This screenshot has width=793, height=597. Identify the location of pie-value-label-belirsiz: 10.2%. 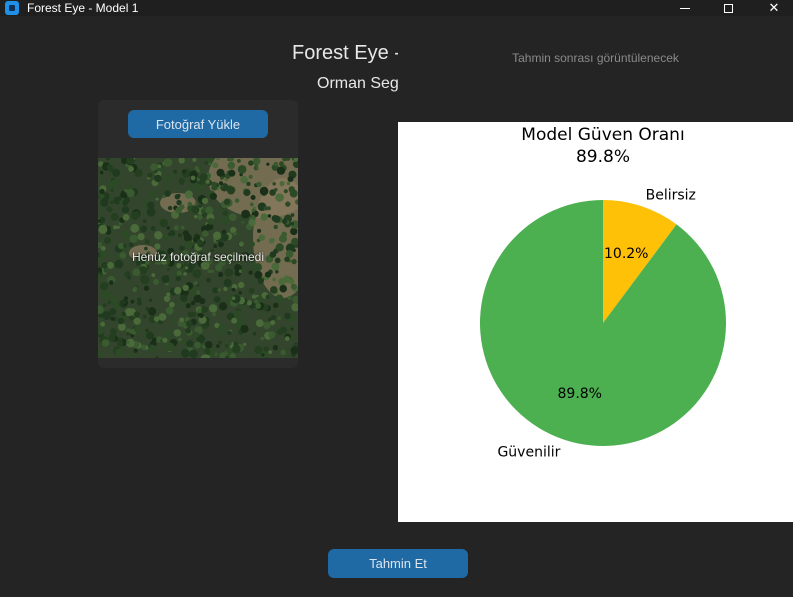
(626, 254).